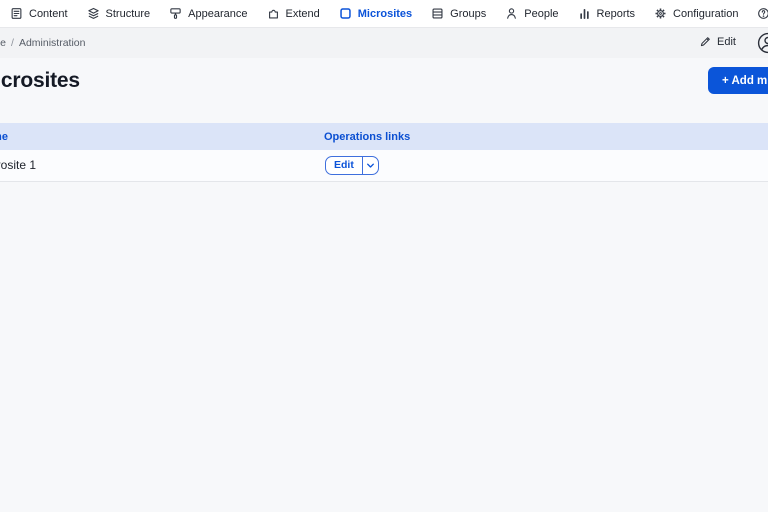 The height and width of the screenshot is (512, 768). I want to click on user-avatar, so click(762, 43).